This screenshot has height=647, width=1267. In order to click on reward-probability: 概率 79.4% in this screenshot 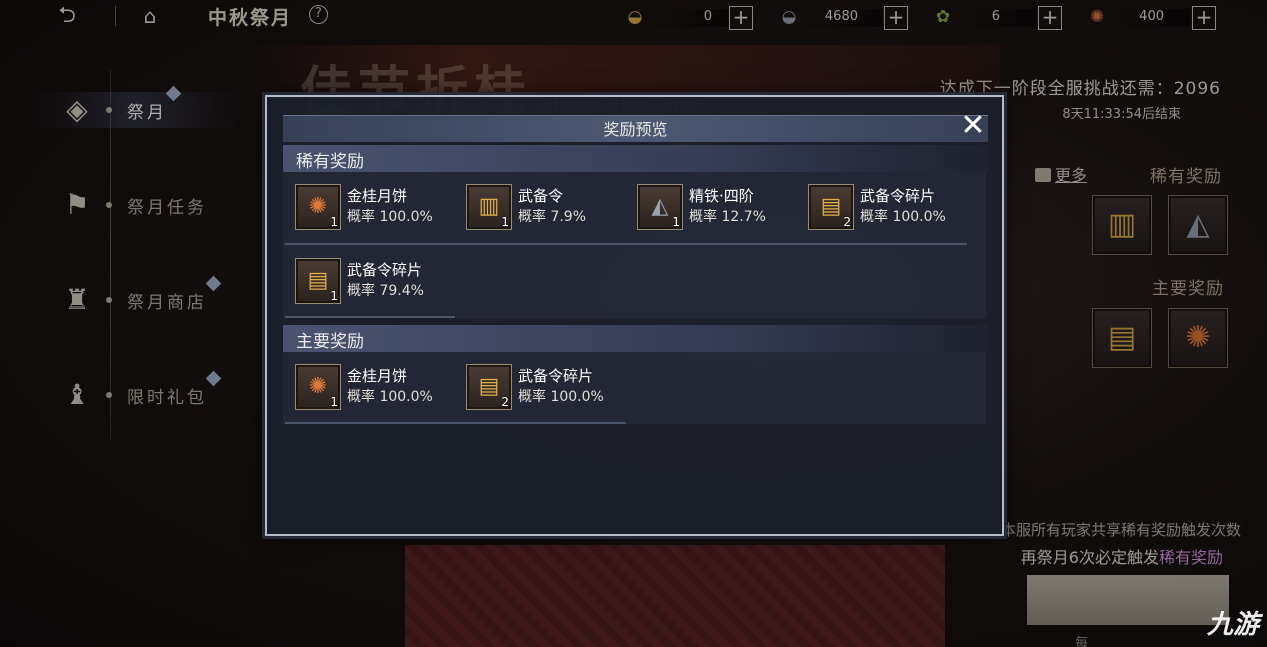, I will do `click(385, 291)`.